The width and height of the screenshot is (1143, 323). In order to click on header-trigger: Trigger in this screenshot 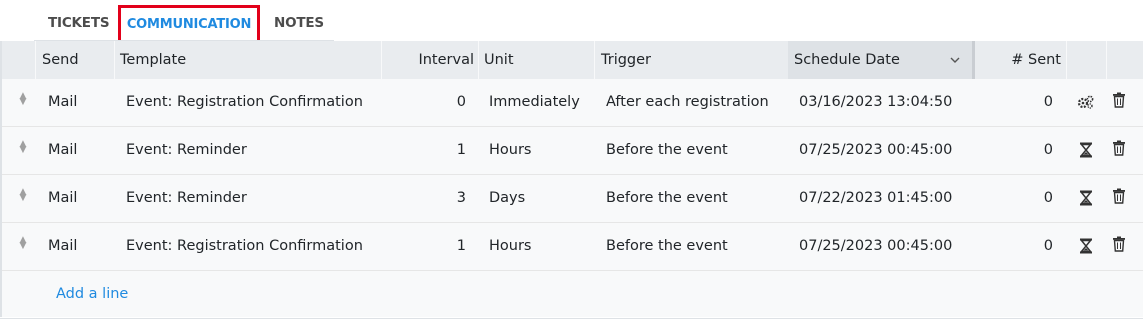, I will do `click(626, 60)`.